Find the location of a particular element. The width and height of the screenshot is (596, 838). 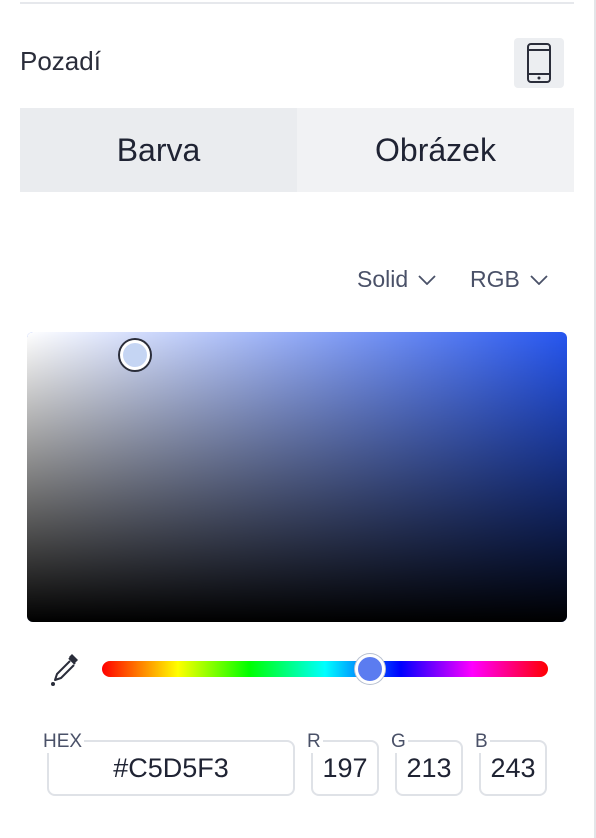

color-format-dropdown: RGB is located at coordinates (509, 279).